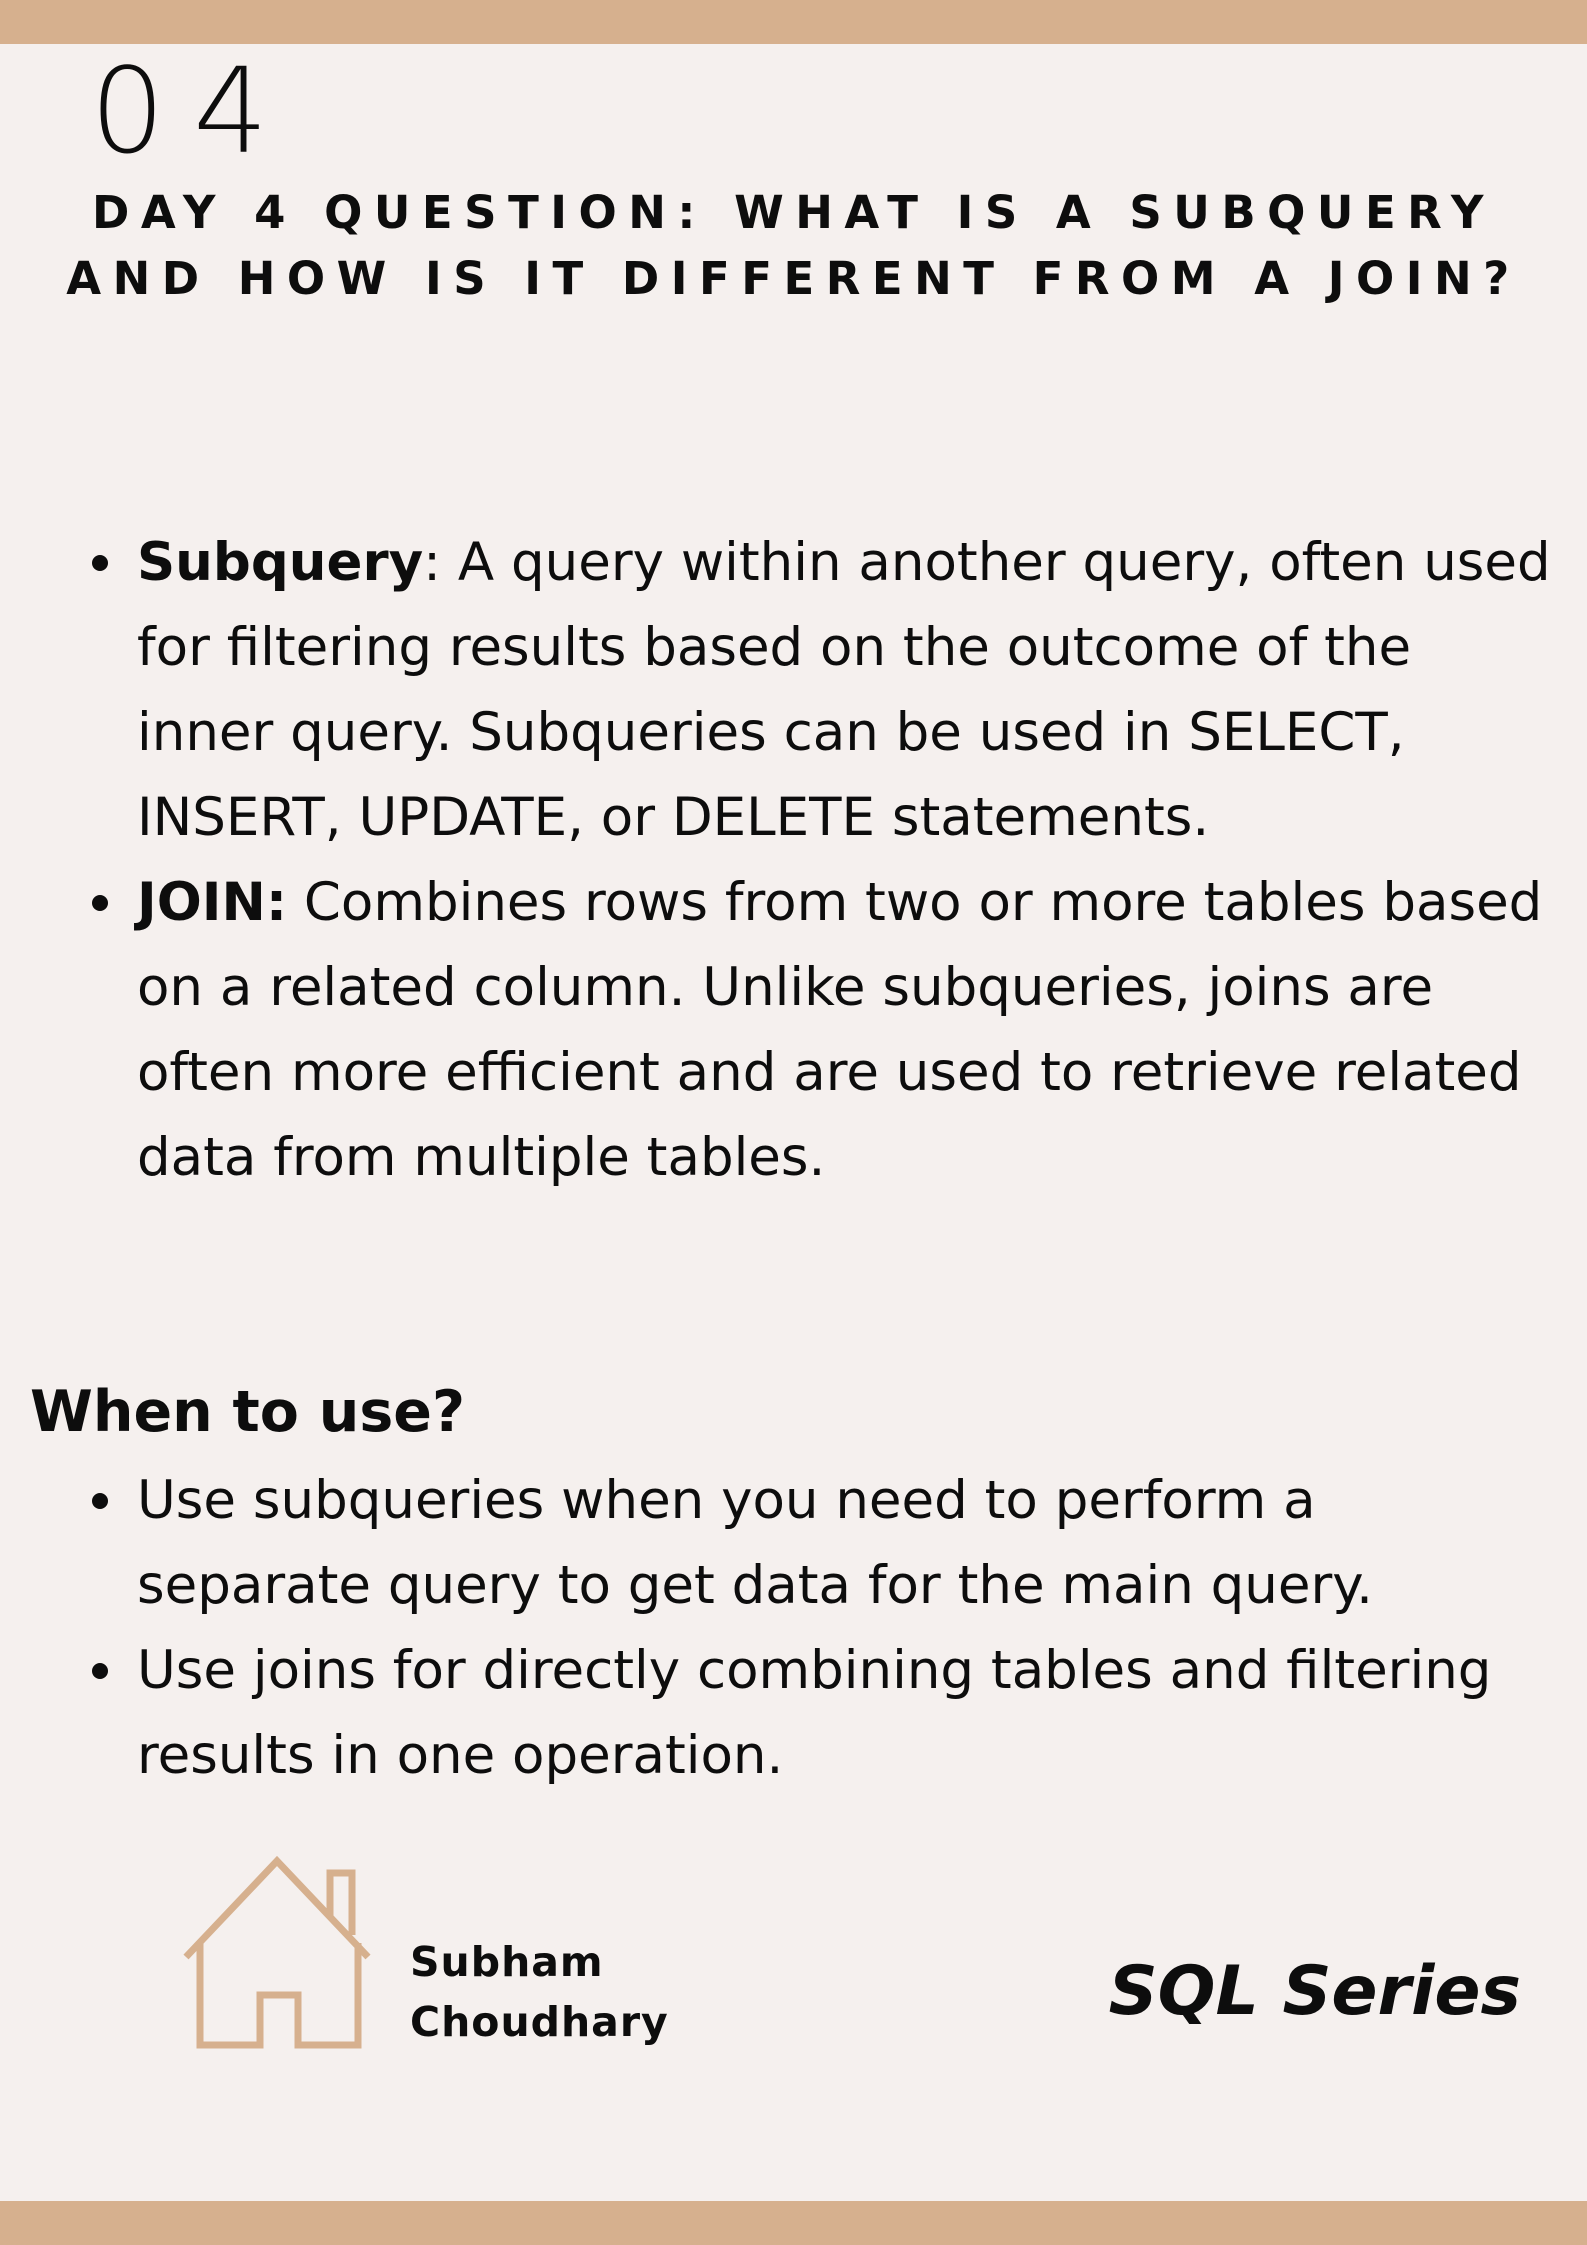  I want to click on series-label: SQL Series, so click(1314, 1991).